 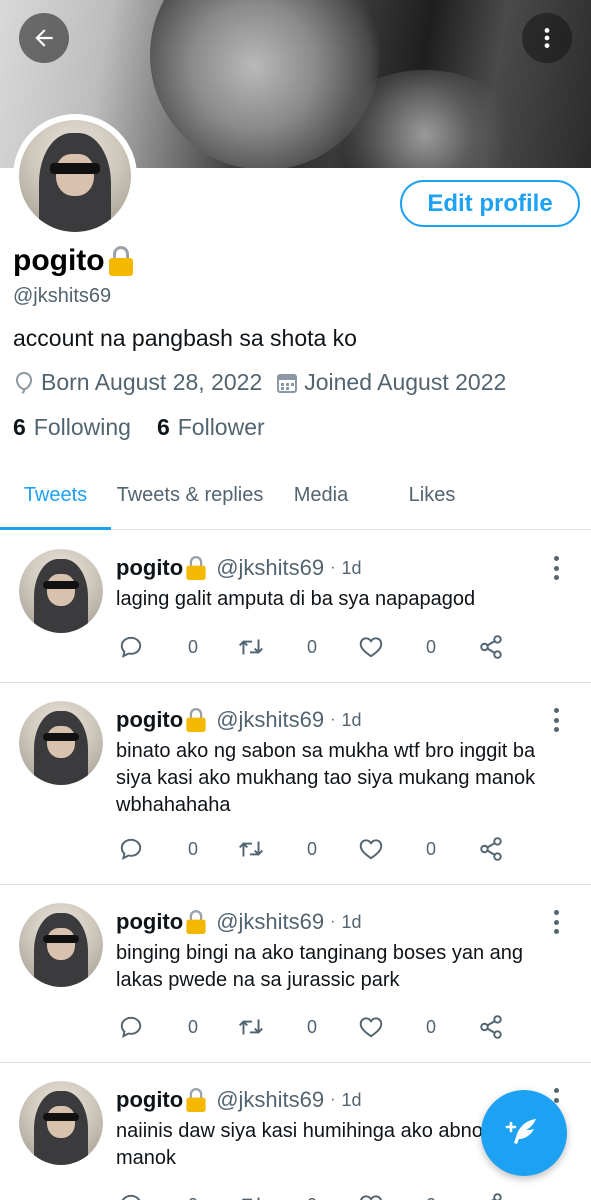 What do you see at coordinates (55, 496) in the screenshot?
I see `tab-tweets: Tweets` at bounding box center [55, 496].